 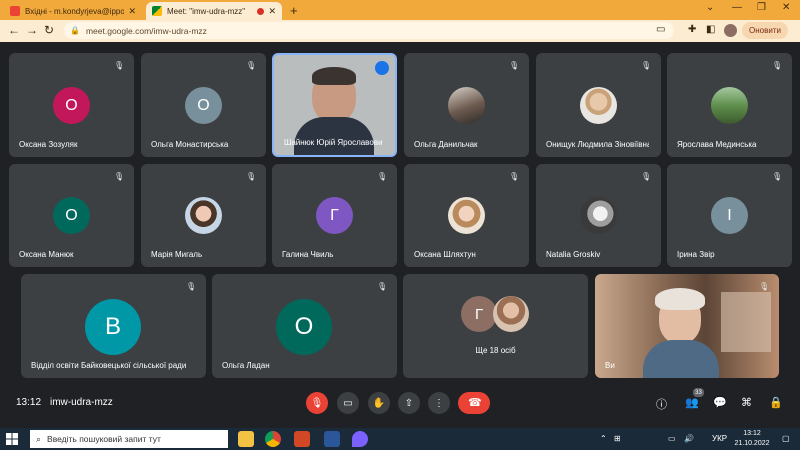 What do you see at coordinates (332, 439) in the screenshot?
I see `word-icon` at bounding box center [332, 439].